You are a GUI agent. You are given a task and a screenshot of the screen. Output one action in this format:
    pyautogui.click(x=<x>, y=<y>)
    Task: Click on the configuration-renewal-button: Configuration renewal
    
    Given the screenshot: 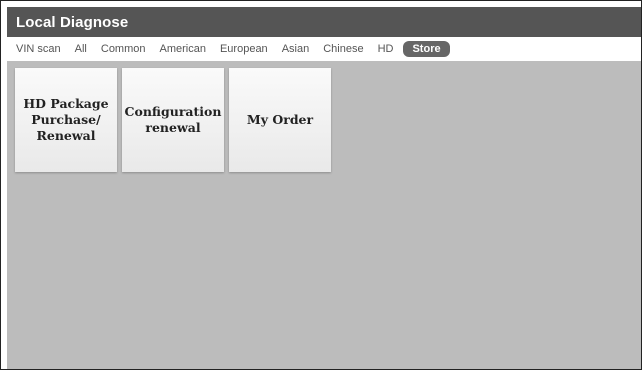 What is the action you would take?
    pyautogui.click(x=173, y=120)
    